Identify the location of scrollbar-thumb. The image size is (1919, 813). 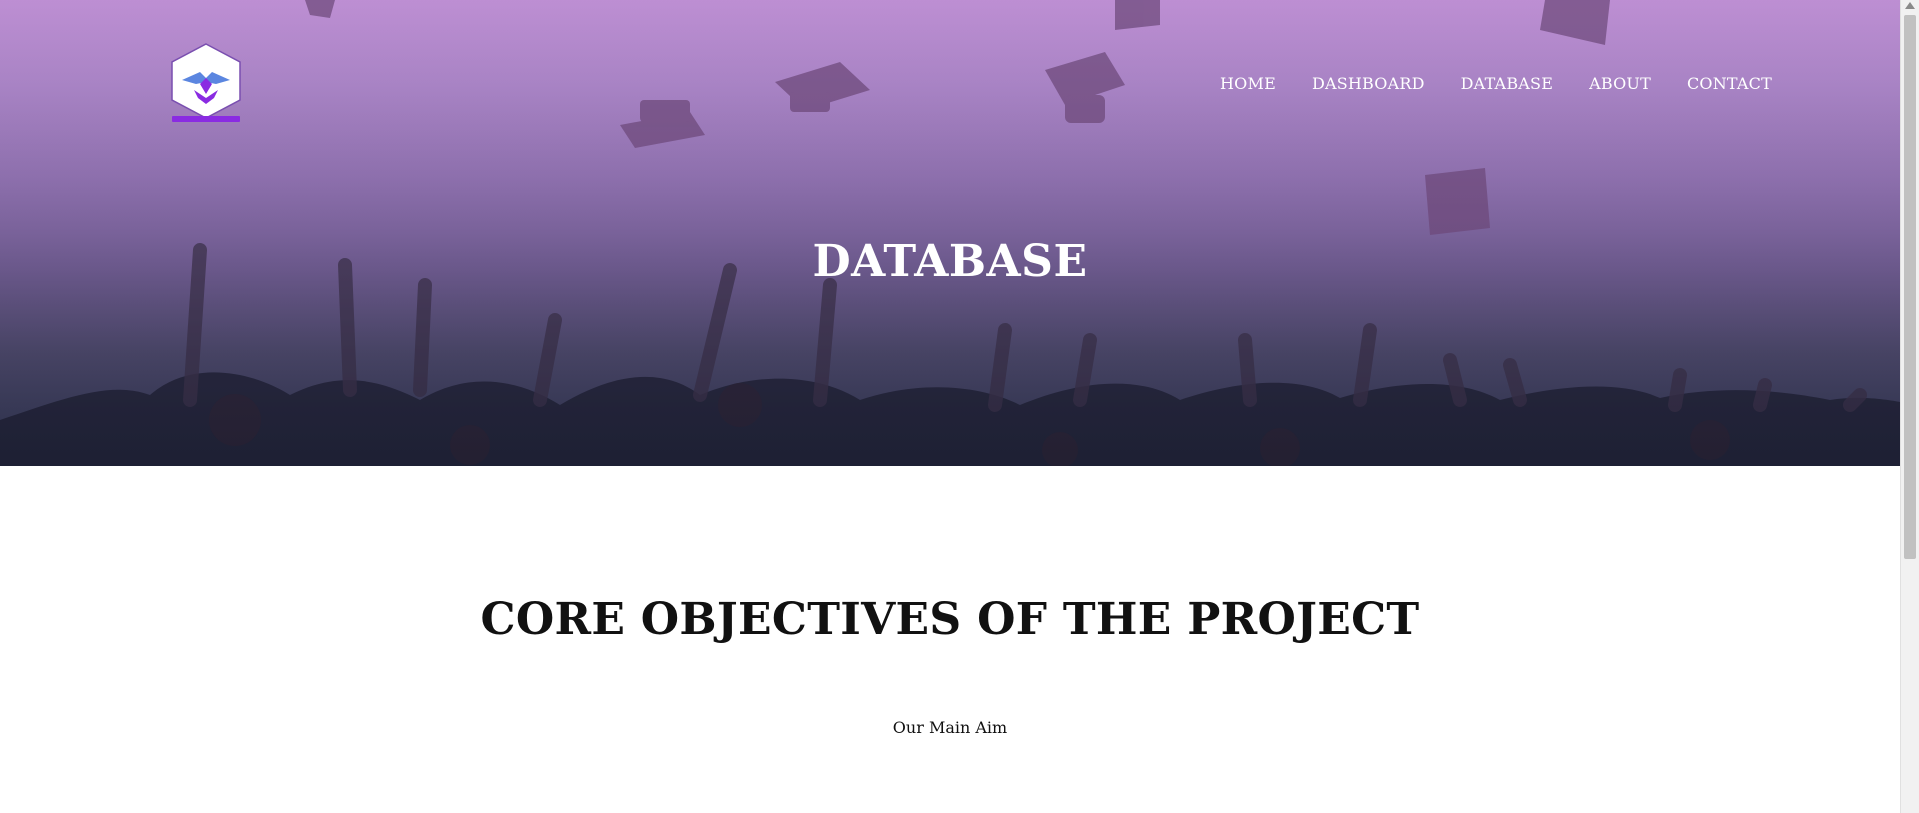
(1910, 287).